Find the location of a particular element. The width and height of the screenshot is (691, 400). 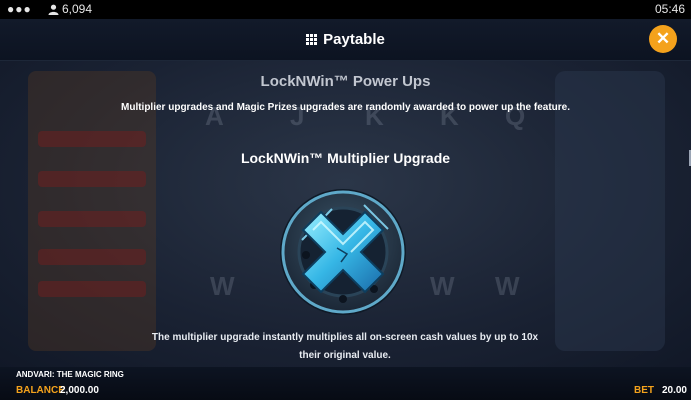

multiplier-x-emblem is located at coordinates (343, 252).